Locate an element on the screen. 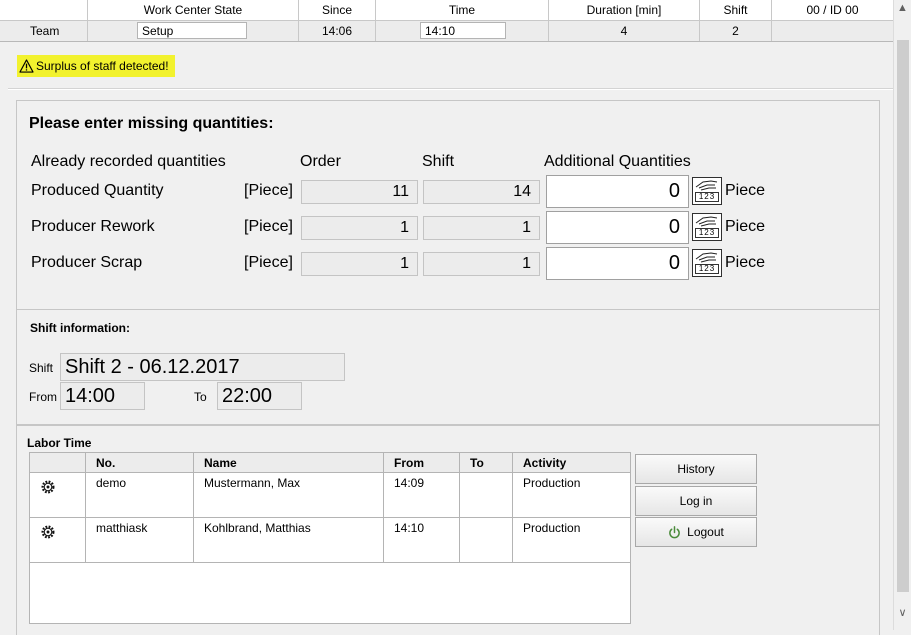 Image resolution: width=911 pixels, height=635 pixels. header-values: Team Setup 14:06 14:10 4 2 is located at coordinates (446, 31).